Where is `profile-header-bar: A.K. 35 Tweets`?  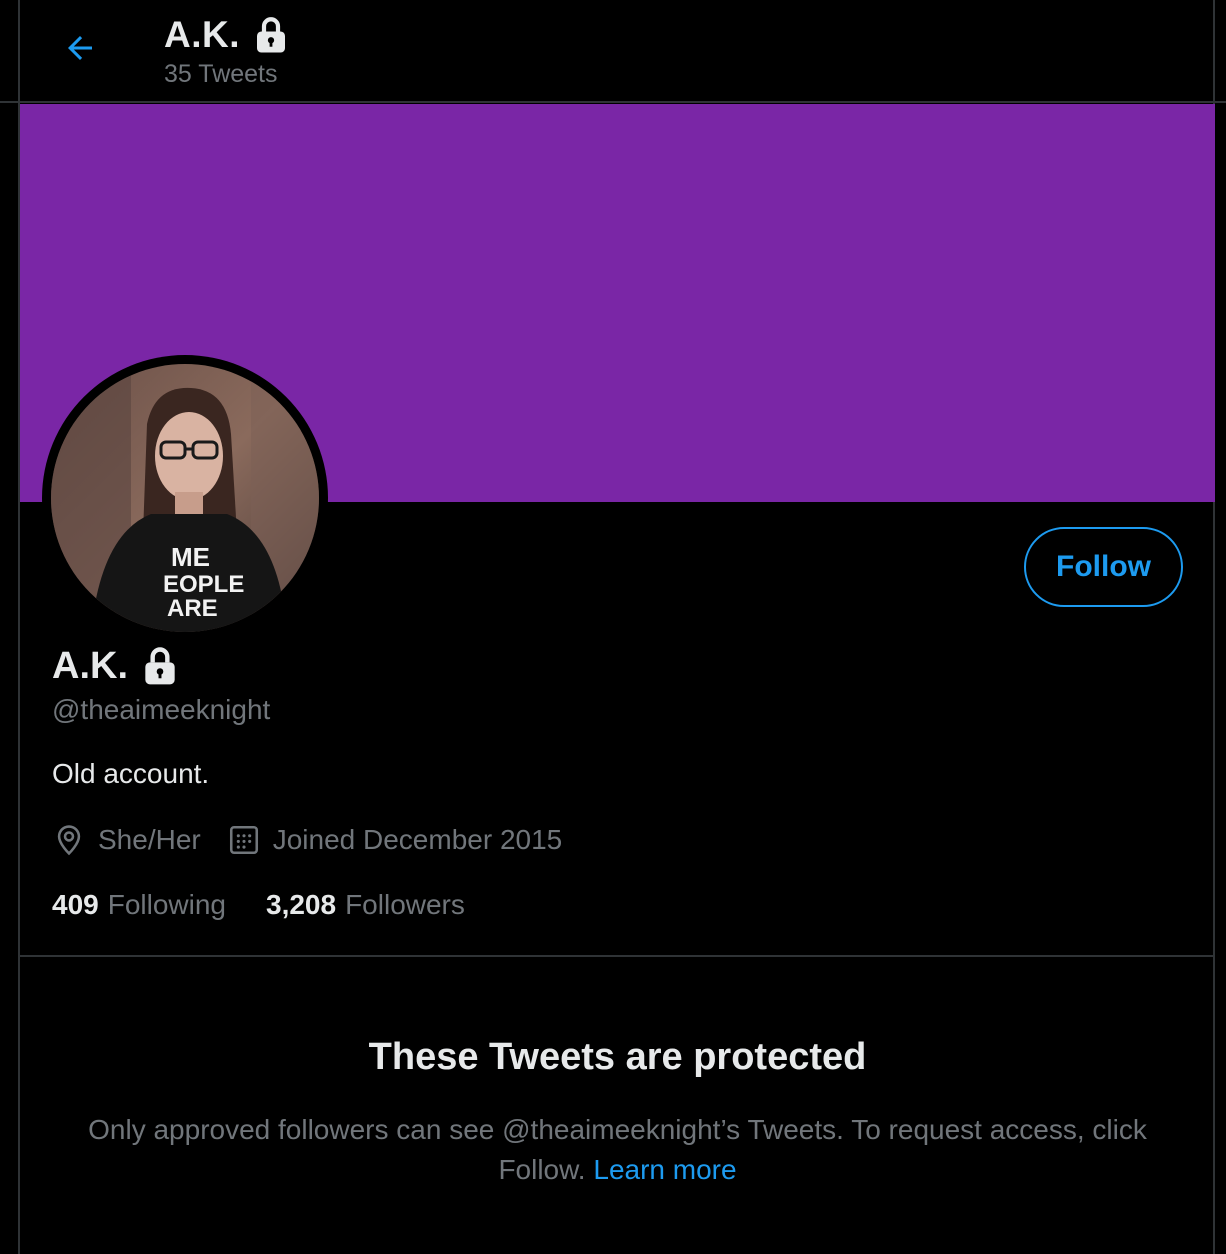 profile-header-bar: A.K. 35 Tweets is located at coordinates (613, 51).